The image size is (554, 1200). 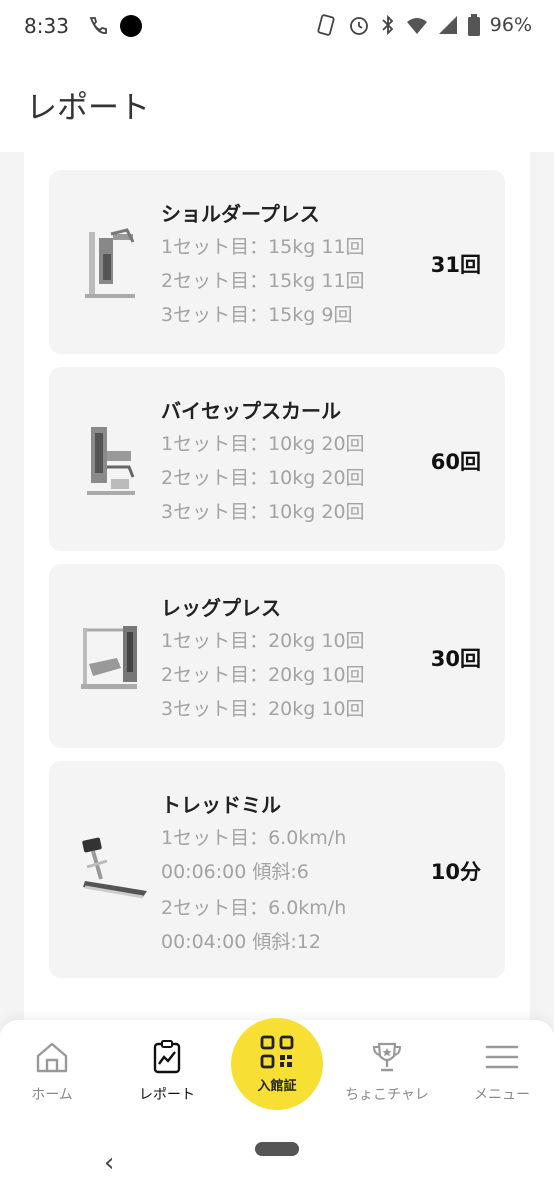 What do you see at coordinates (263, 641) in the screenshot?
I see `set-detail: 1セット目：20kg 10回` at bounding box center [263, 641].